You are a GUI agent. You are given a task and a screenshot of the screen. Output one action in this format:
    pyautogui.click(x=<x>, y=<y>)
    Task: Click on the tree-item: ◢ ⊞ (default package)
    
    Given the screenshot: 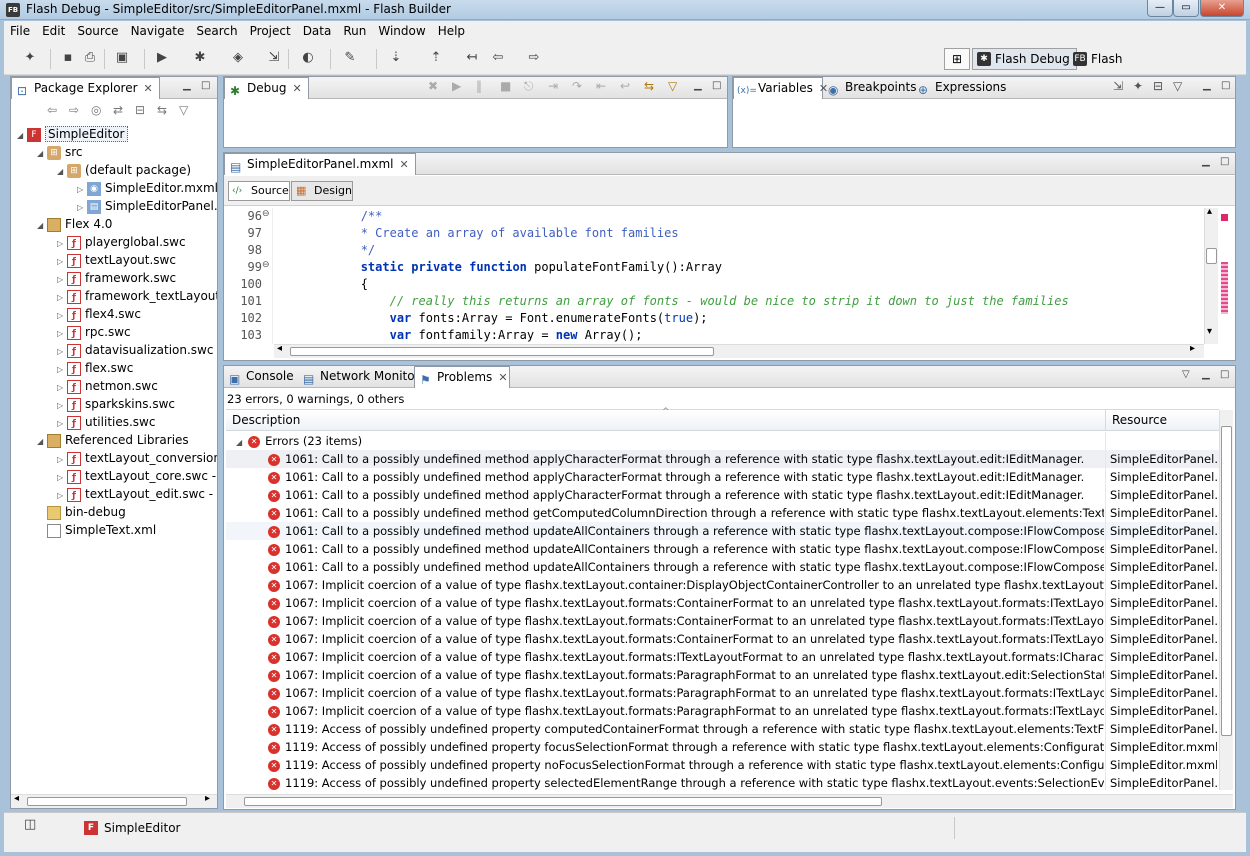 What is the action you would take?
    pyautogui.click(x=124, y=170)
    